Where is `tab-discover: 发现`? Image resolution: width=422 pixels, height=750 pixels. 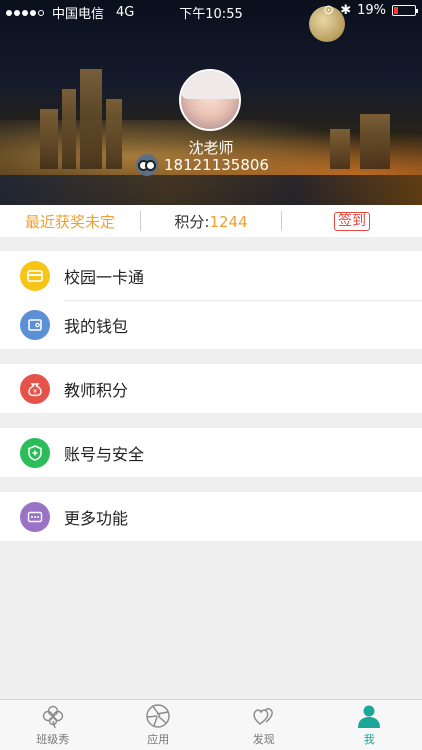
tab-discover: 发现 is located at coordinates (264, 725).